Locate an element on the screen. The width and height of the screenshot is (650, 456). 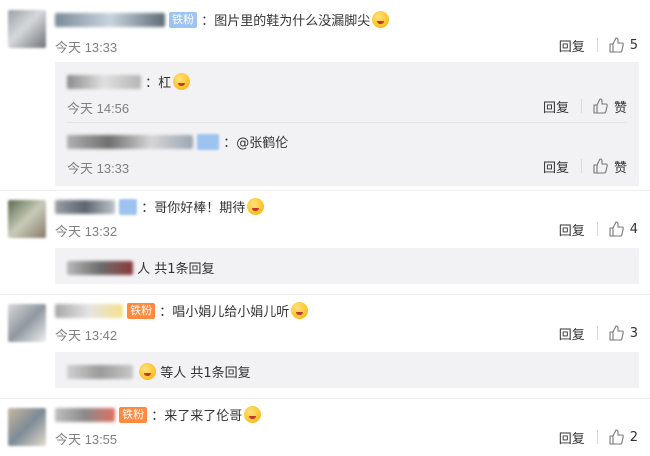
reply-divider is located at coordinates (347, 122).